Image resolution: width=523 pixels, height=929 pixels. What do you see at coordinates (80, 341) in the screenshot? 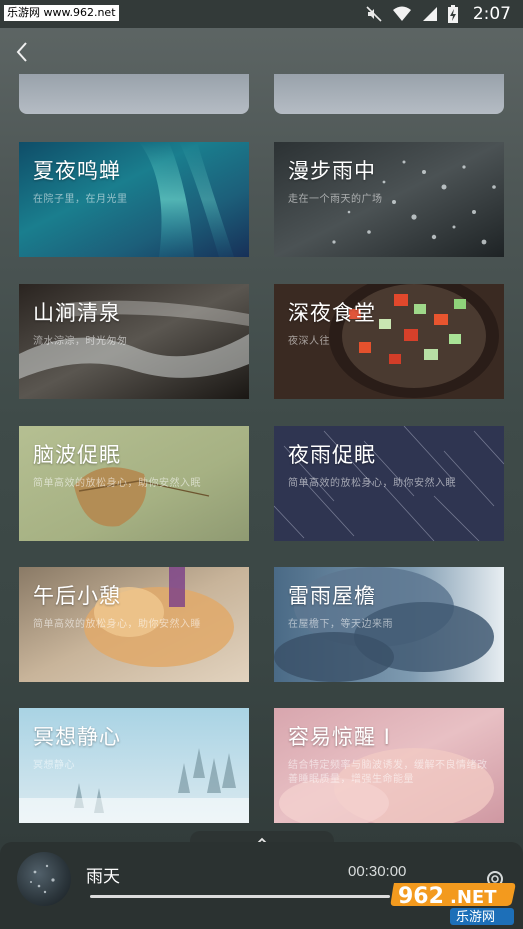
I see `card-subtitle: 流水淙淙，时光匆匆` at bounding box center [80, 341].